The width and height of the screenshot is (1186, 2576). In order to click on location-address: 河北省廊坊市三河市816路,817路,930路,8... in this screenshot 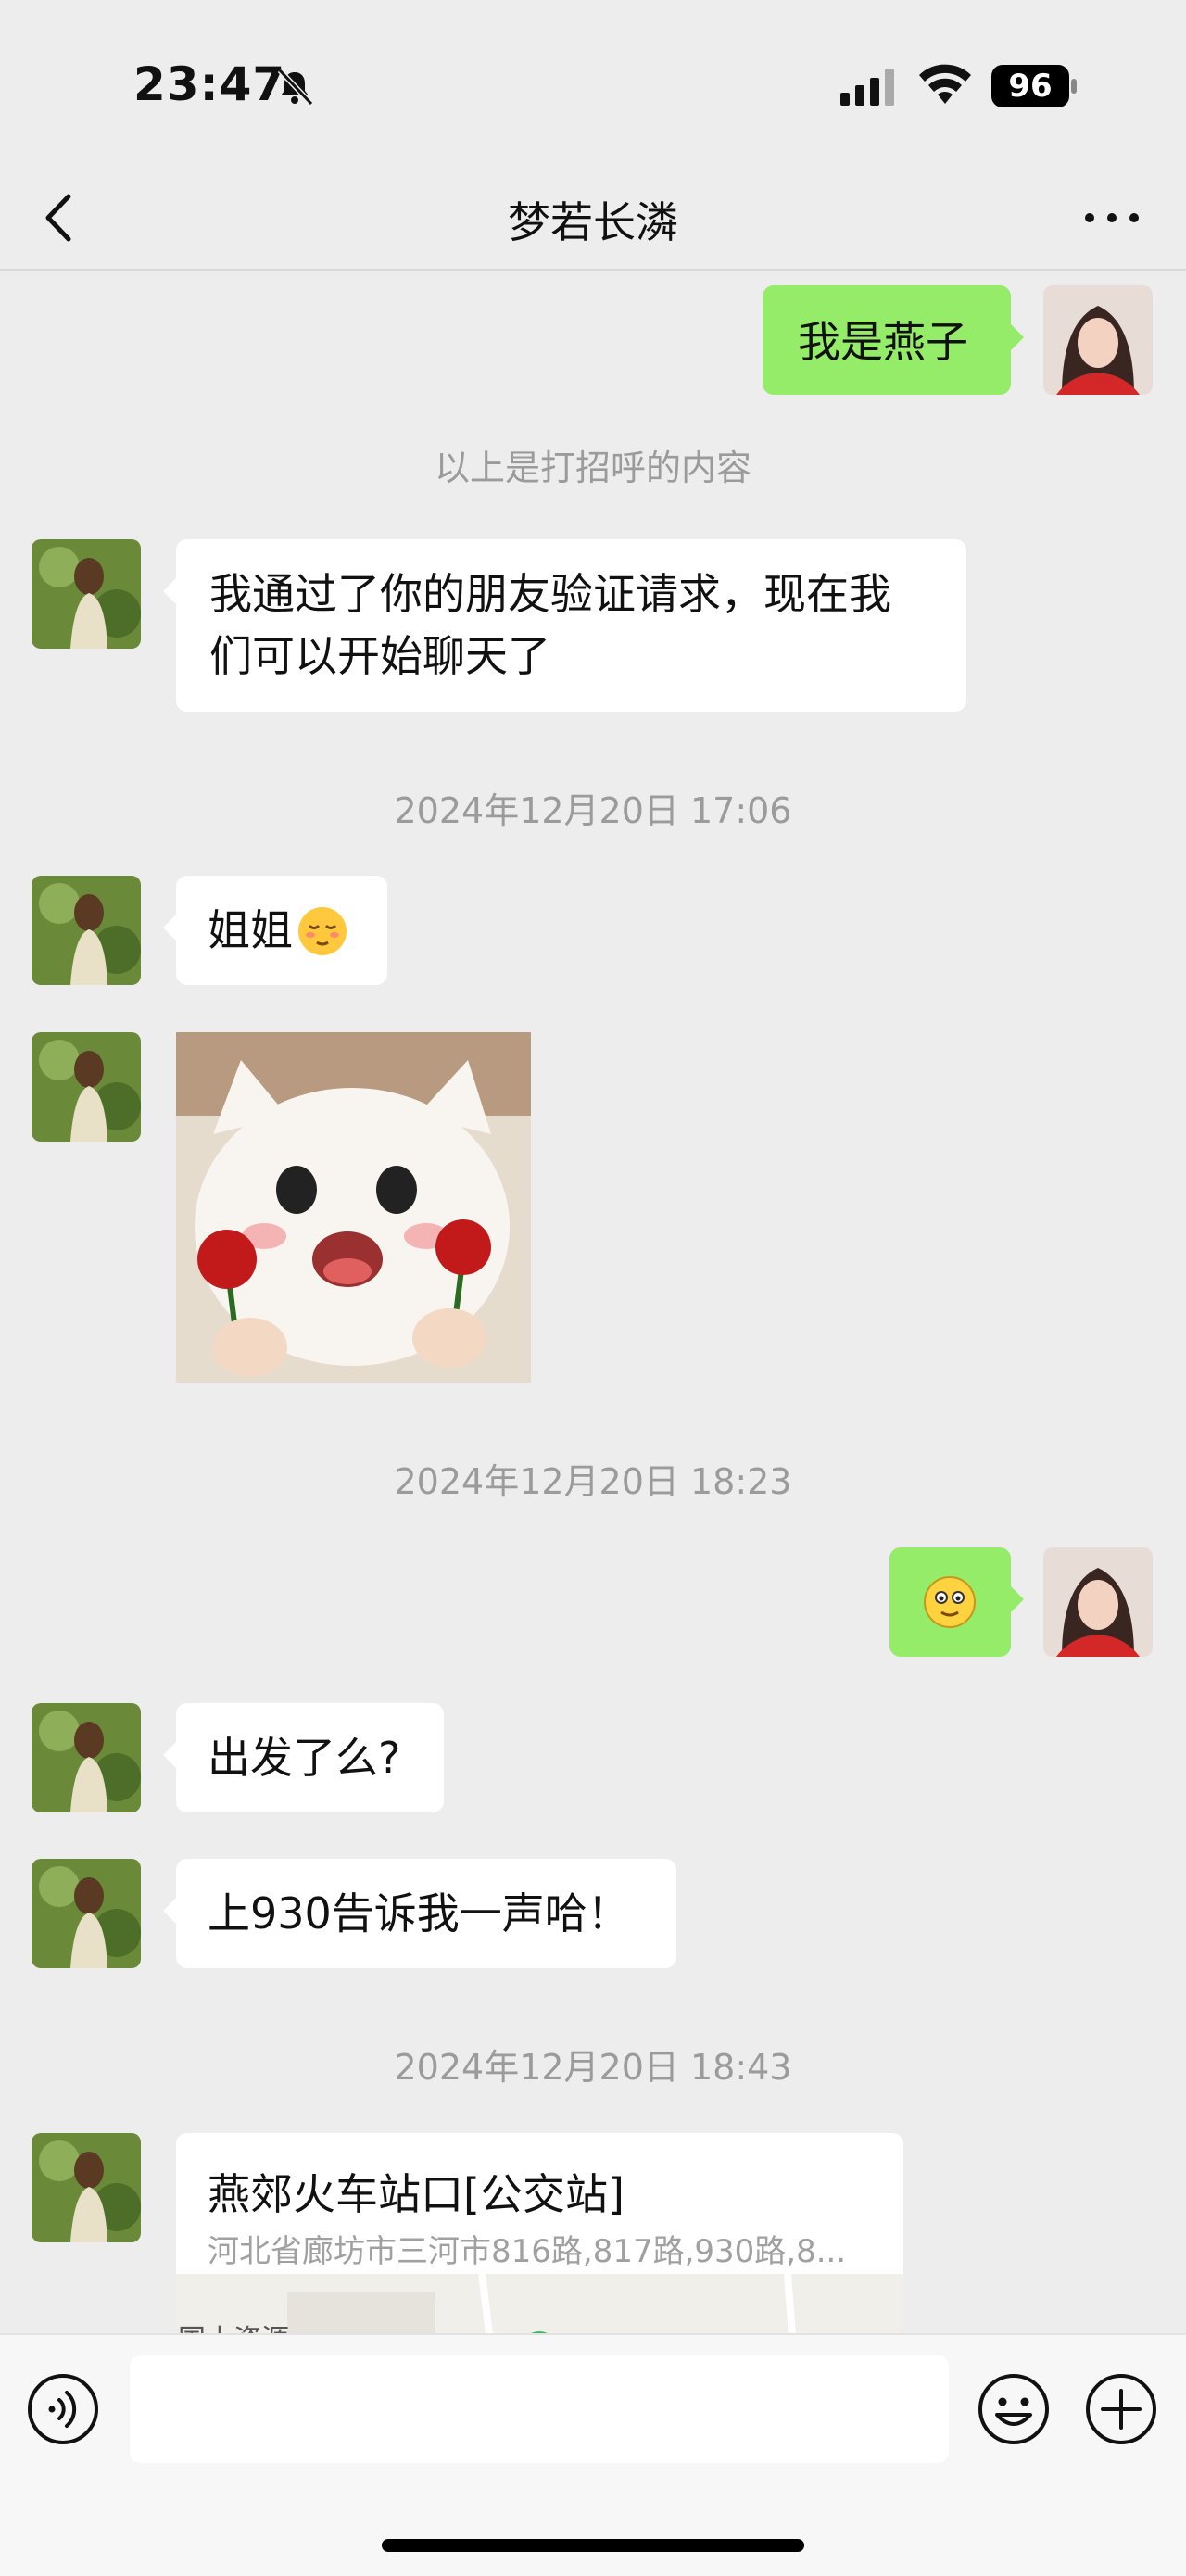, I will do `click(527, 2252)`.